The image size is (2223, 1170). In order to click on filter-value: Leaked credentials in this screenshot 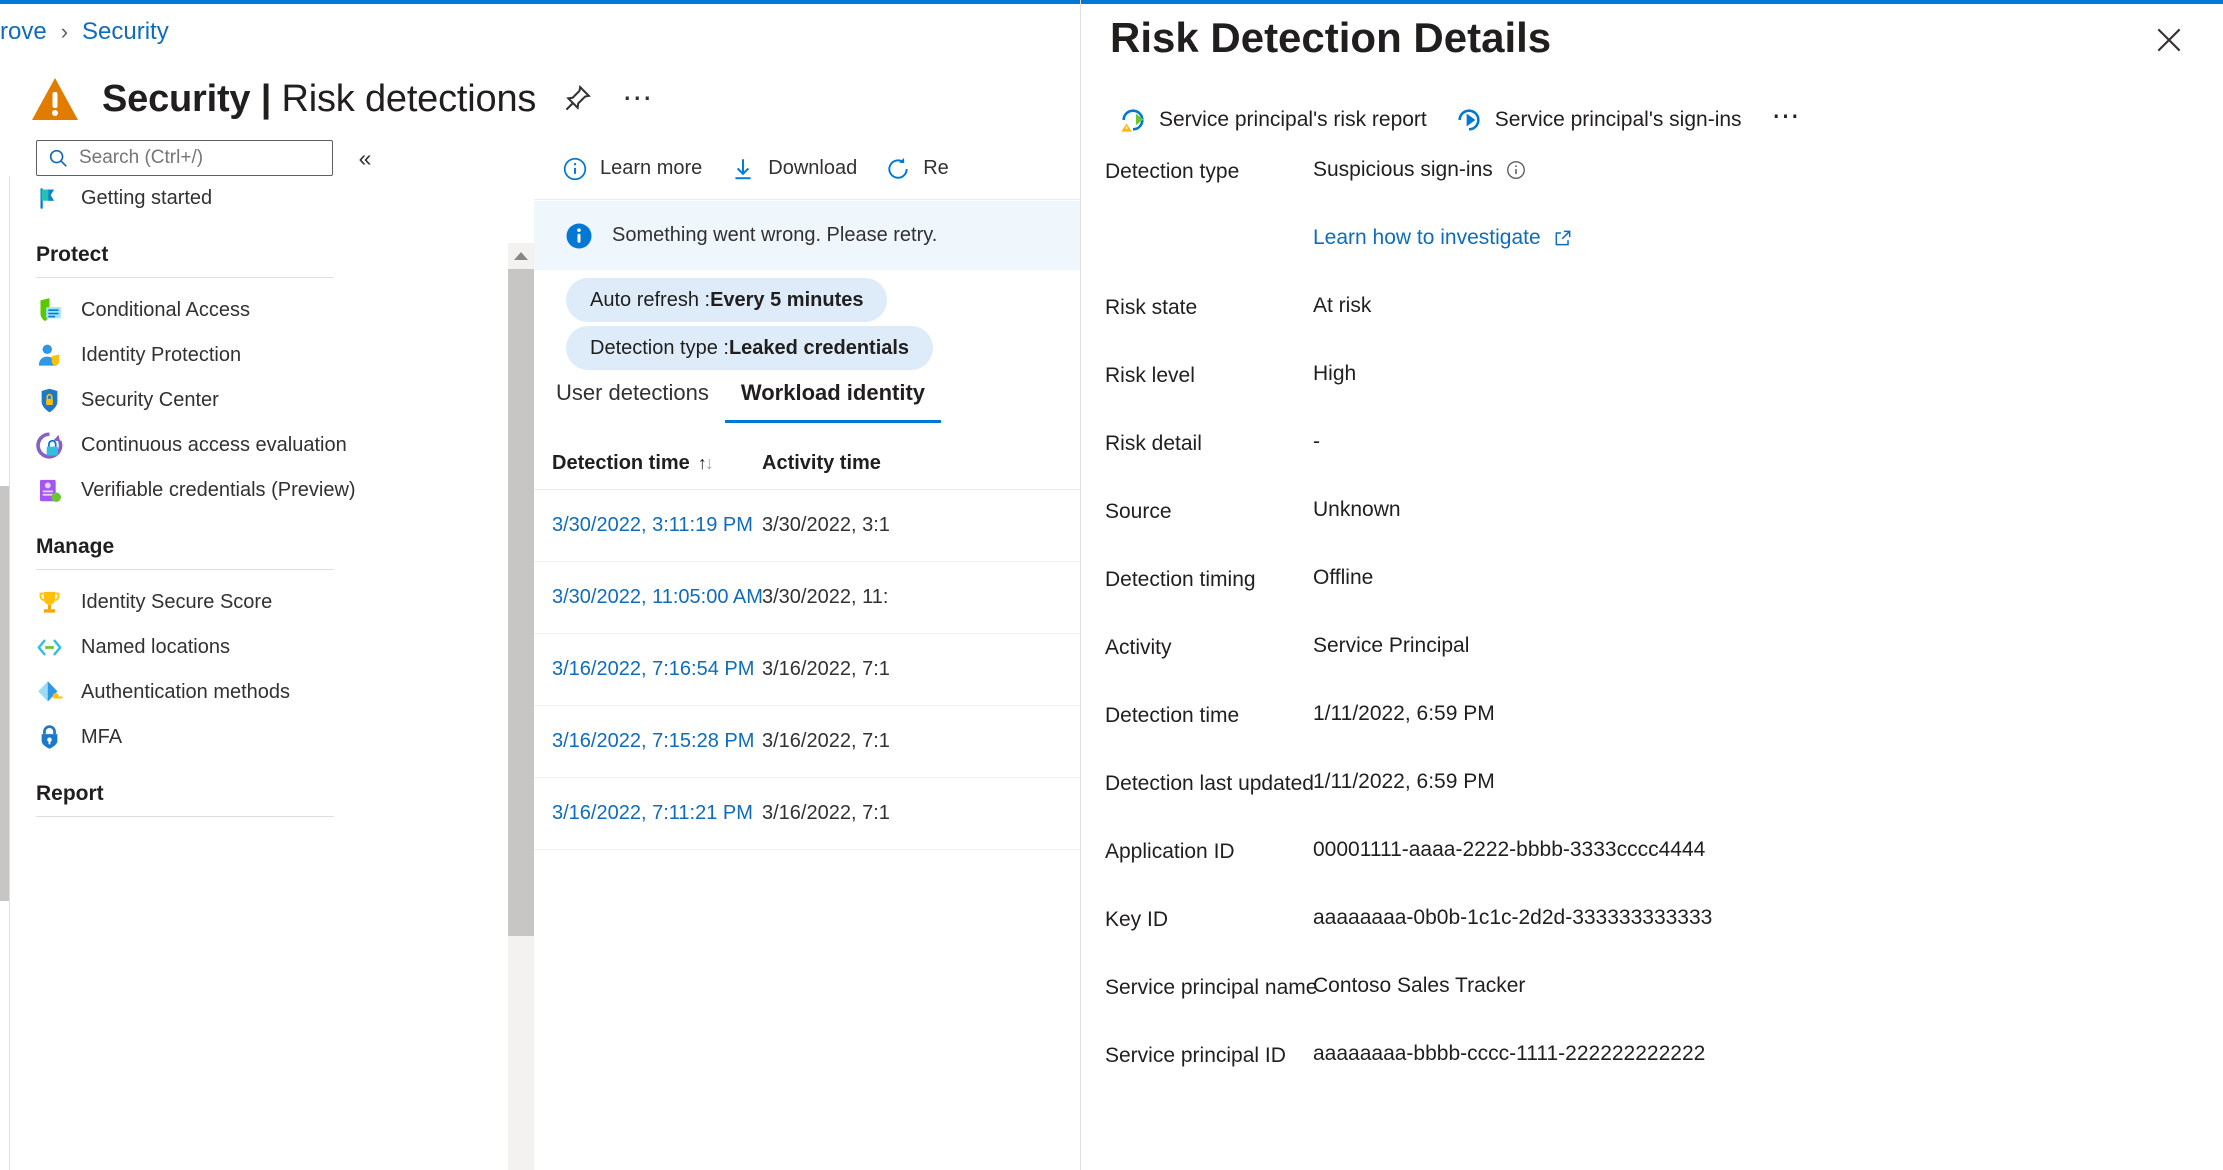, I will do `click(819, 347)`.